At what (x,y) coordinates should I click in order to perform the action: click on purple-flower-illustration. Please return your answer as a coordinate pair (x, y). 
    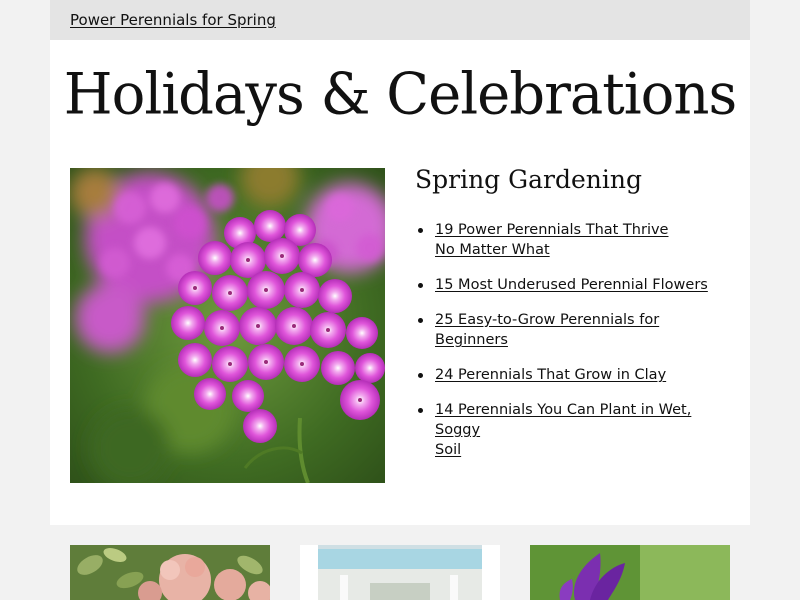
    Looking at the image, I should click on (630, 572).